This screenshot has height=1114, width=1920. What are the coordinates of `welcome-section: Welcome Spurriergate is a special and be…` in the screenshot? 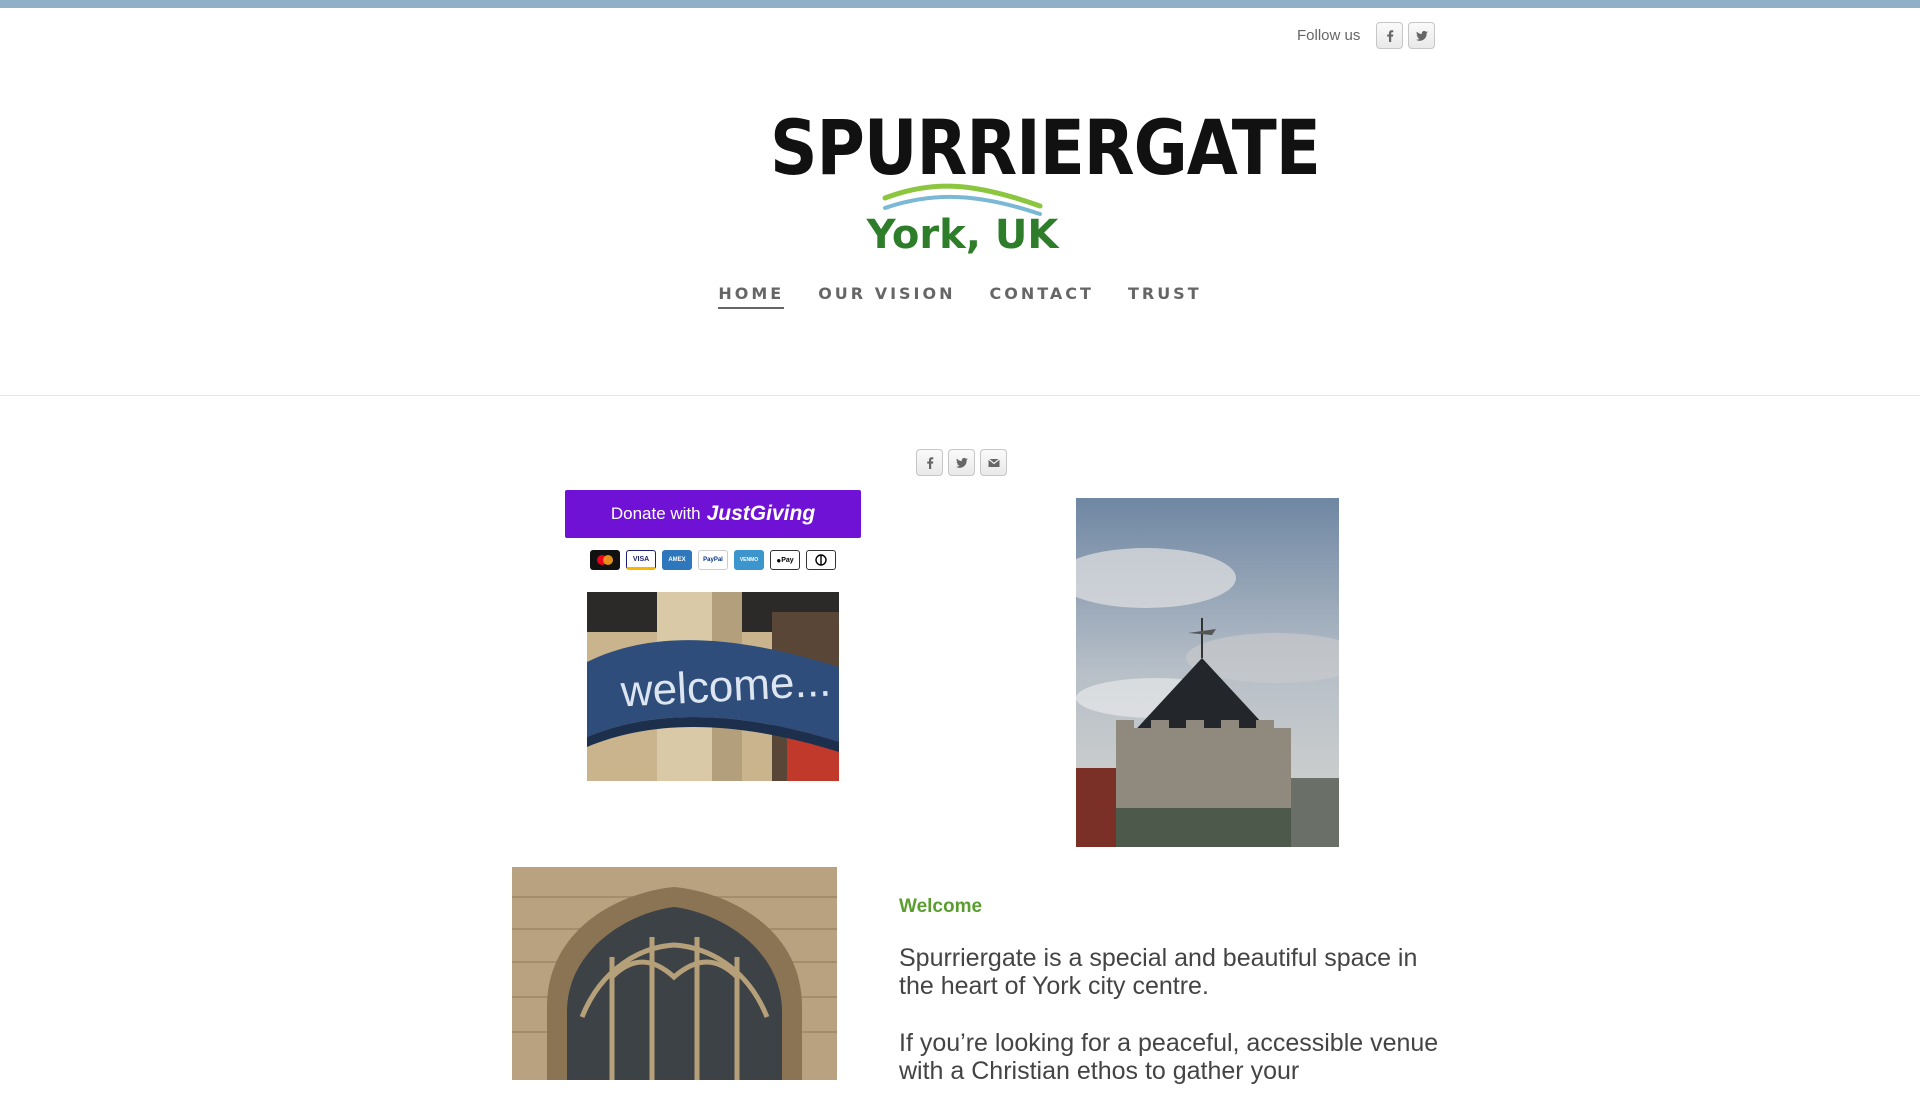 It's located at (1179, 1005).